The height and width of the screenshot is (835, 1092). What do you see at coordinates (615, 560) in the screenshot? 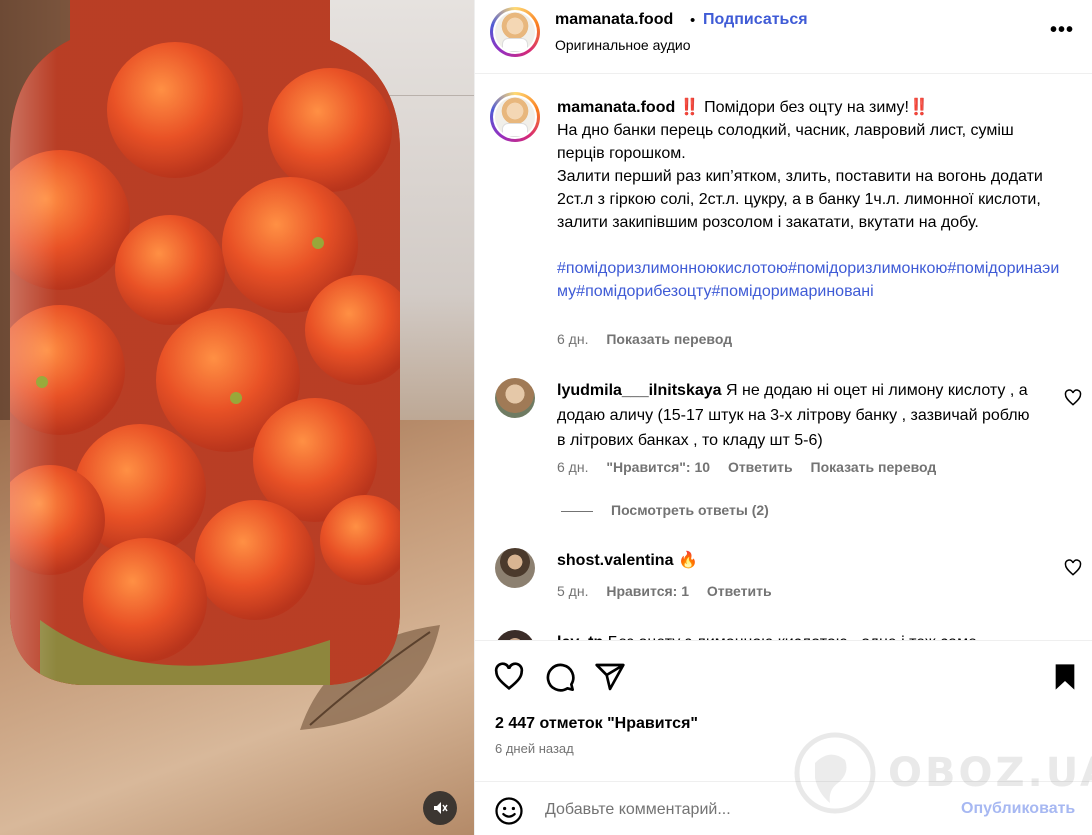
I see `comment-username: shost.valentina` at bounding box center [615, 560].